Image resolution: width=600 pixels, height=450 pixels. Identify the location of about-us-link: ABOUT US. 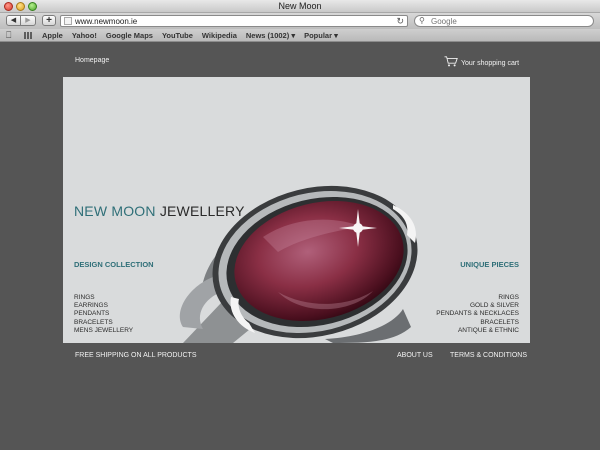
(415, 355).